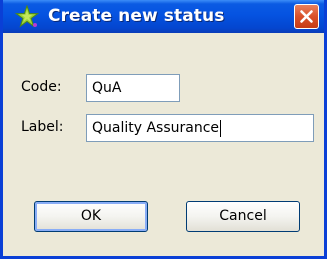  What do you see at coordinates (133, 88) in the screenshot?
I see `code-field: QuA` at bounding box center [133, 88].